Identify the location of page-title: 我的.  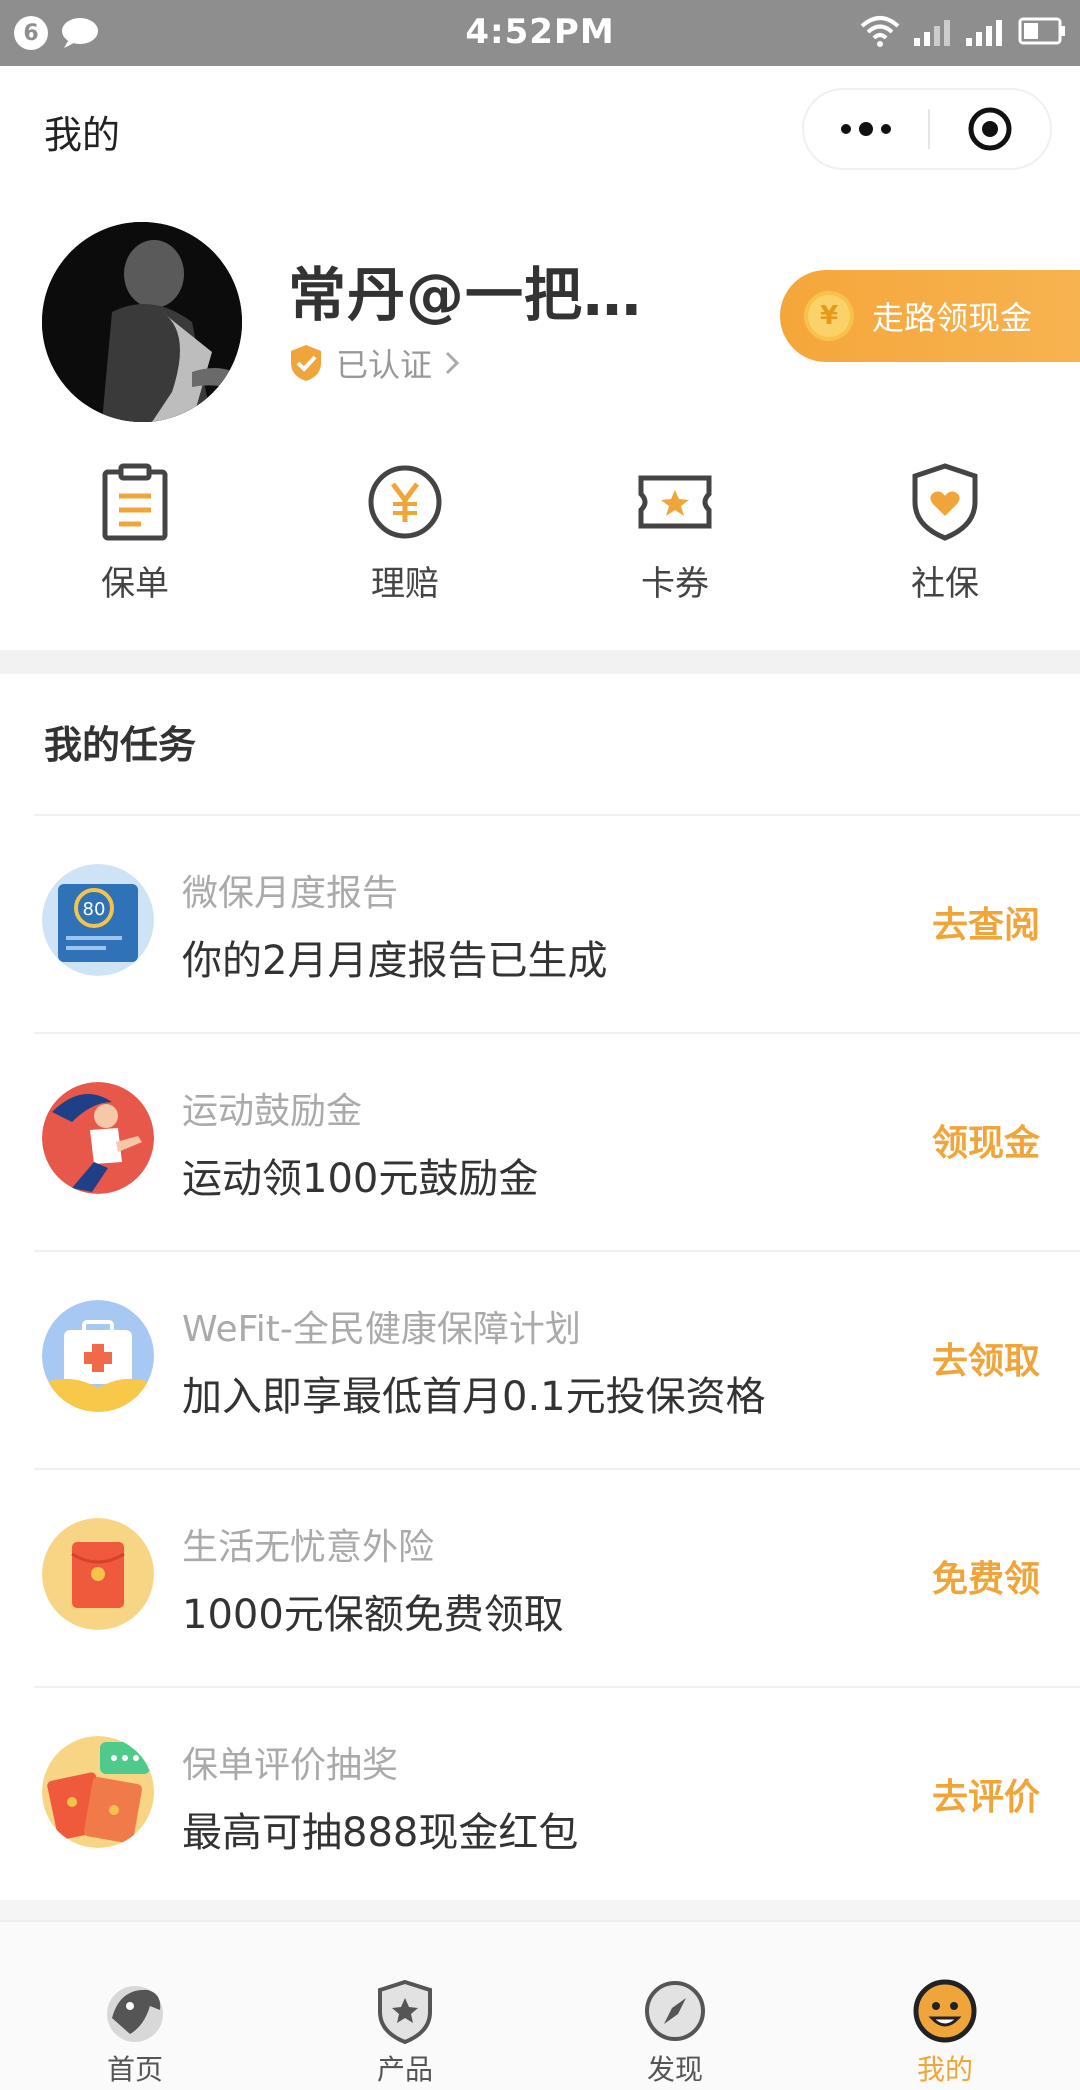
(82, 135).